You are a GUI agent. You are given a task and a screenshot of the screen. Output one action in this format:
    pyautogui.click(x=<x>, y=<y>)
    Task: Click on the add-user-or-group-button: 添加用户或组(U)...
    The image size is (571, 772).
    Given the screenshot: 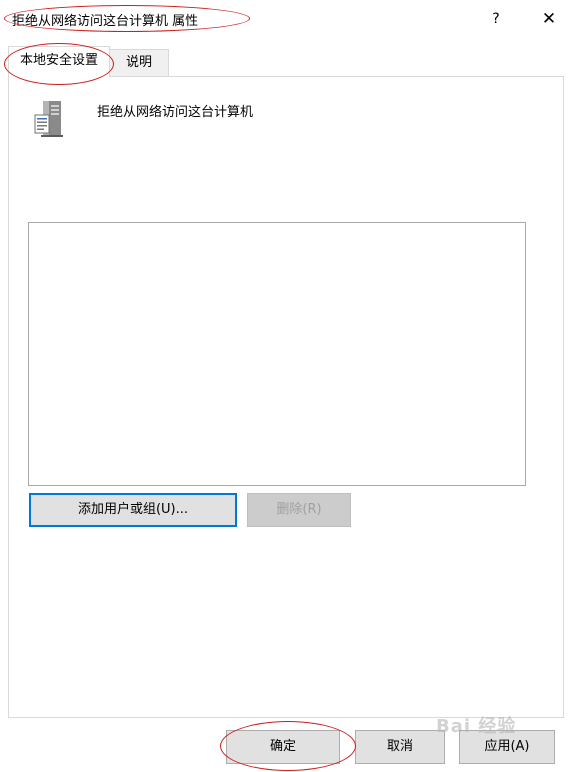 What is the action you would take?
    pyautogui.click(x=133, y=510)
    